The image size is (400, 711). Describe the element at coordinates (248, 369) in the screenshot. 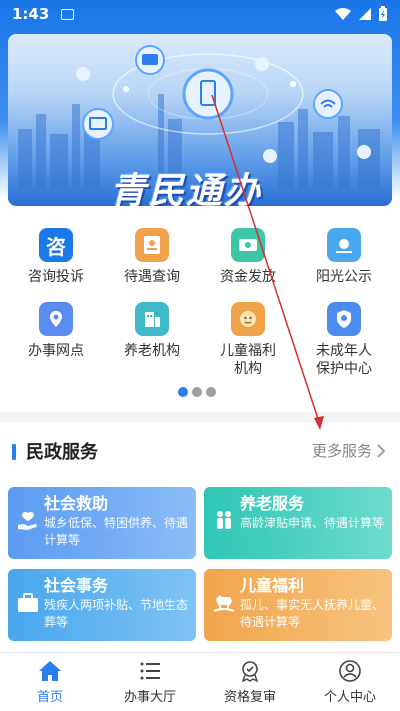

I see `service-label-line: 机构` at that location.